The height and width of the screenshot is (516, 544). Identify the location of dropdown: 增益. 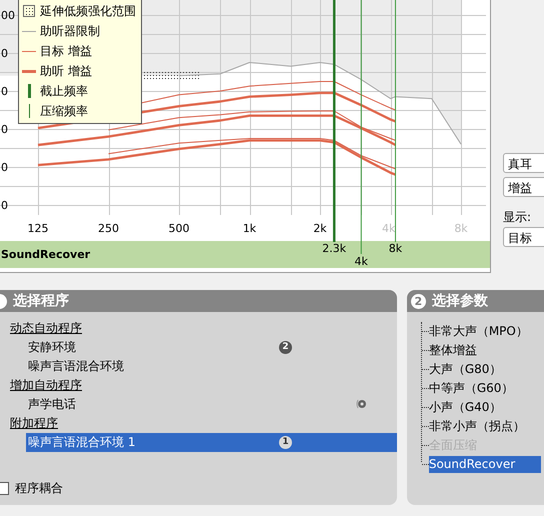
(523, 187).